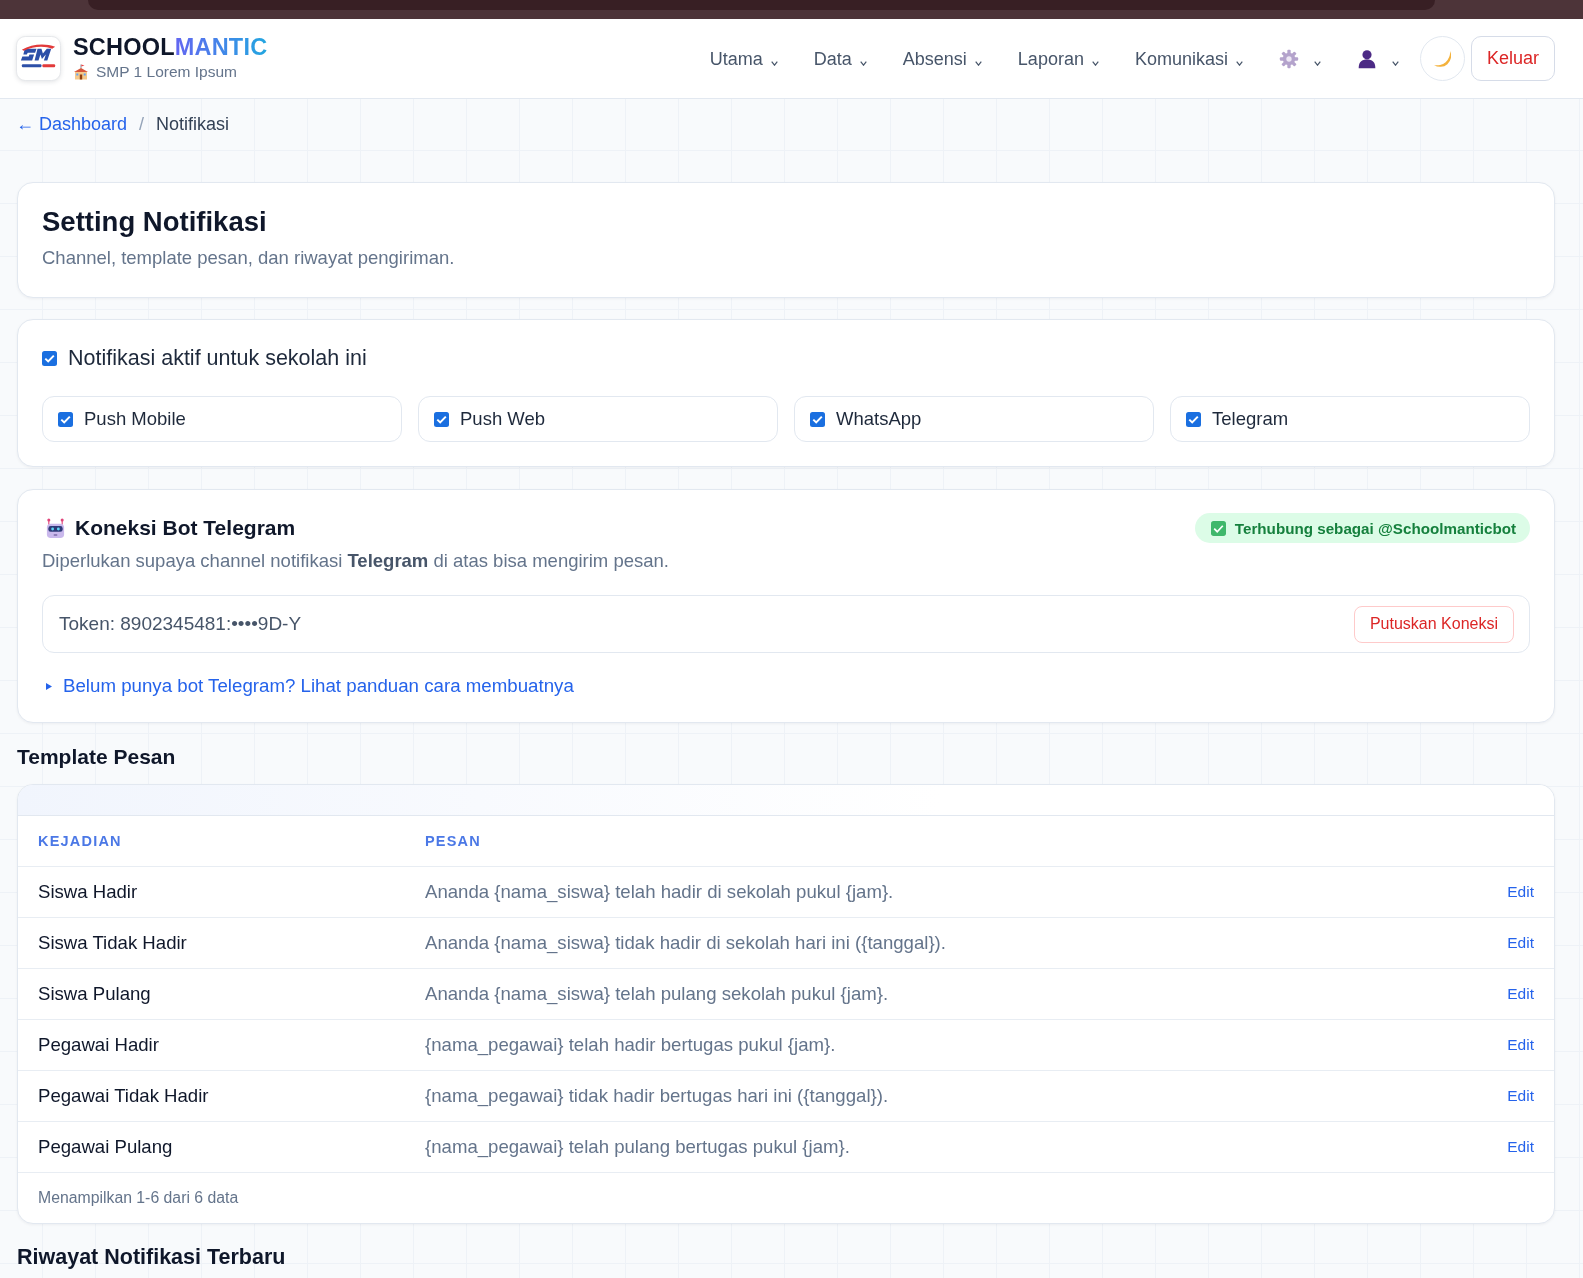  What do you see at coordinates (1433, 624) in the screenshot?
I see `disconnect-button: Putuskan Koneksi` at bounding box center [1433, 624].